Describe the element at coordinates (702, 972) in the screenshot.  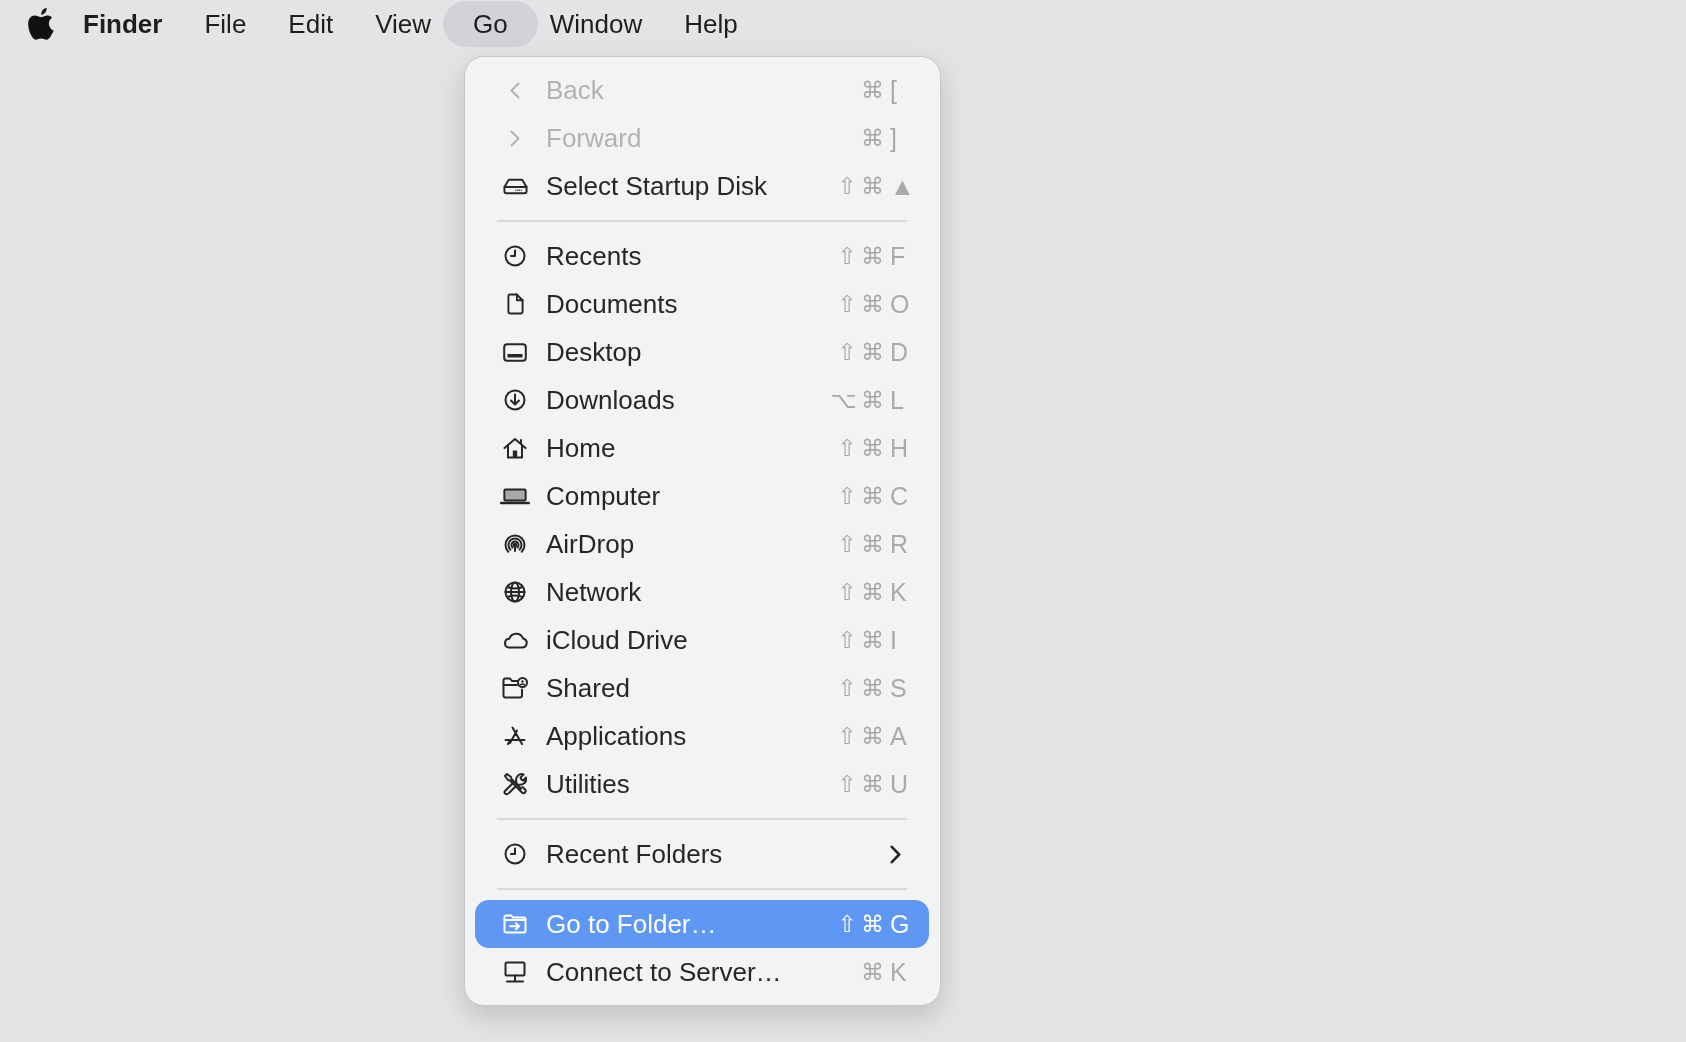
I see `menu-item: Connect to Server… ⌘ K` at that location.